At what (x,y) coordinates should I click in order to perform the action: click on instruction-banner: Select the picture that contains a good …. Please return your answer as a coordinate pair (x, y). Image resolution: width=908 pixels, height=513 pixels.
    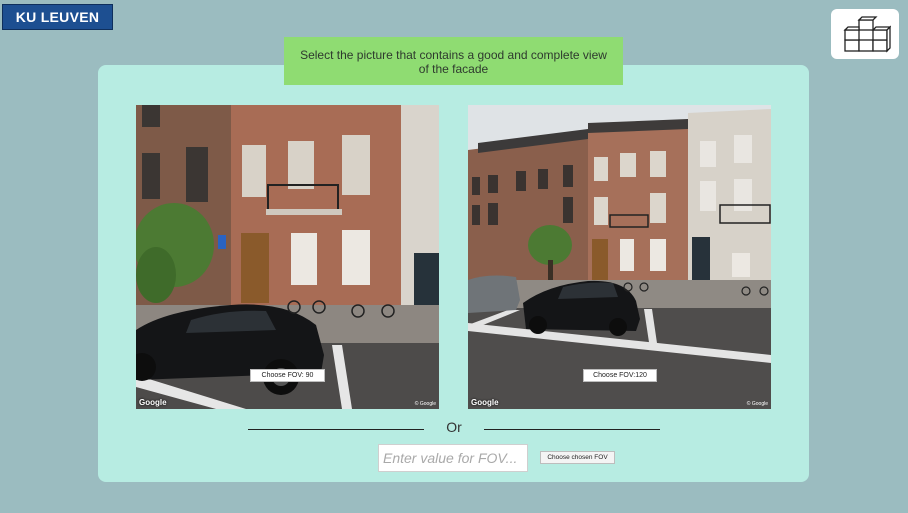
    Looking at the image, I should click on (453, 61).